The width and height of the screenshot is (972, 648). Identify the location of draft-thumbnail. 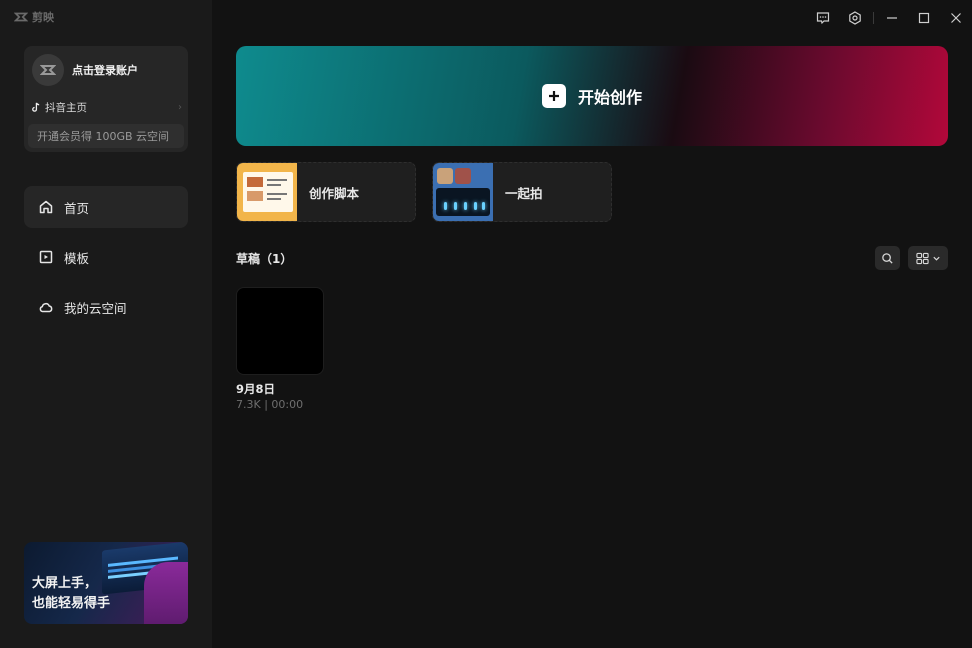
(280, 331).